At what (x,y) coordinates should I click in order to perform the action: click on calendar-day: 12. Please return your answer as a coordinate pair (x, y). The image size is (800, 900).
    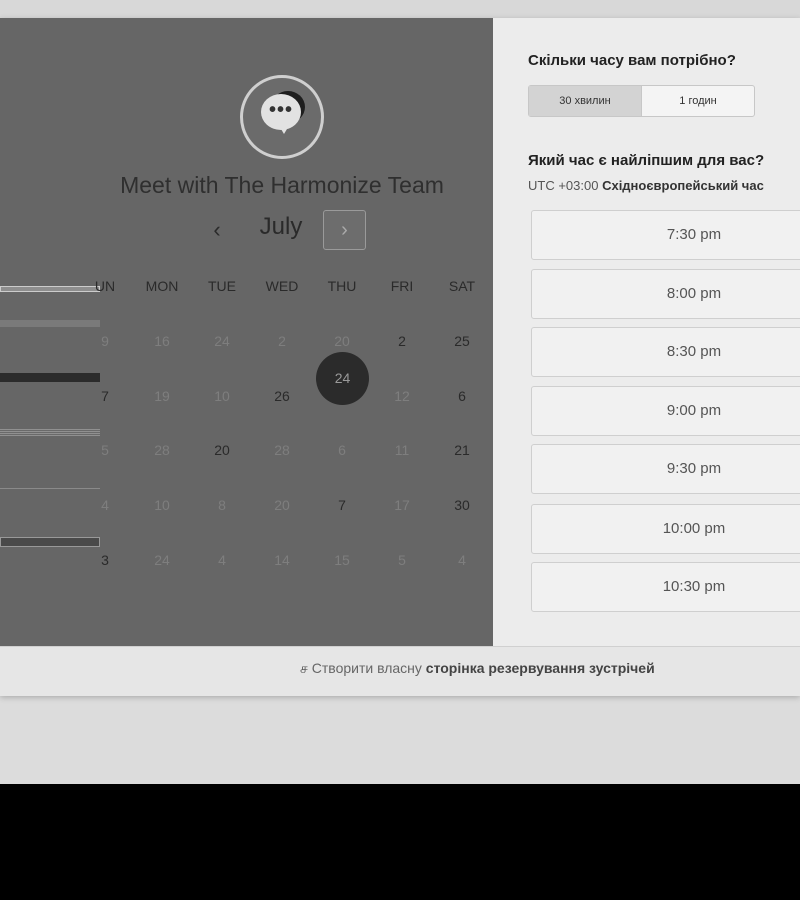
    Looking at the image, I should click on (402, 396).